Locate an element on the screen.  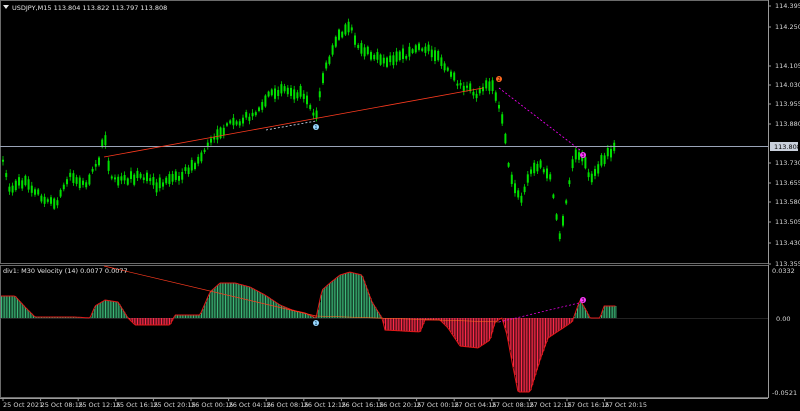
time-axis-label: 27 Oct 16:15 is located at coordinates (588, 405).